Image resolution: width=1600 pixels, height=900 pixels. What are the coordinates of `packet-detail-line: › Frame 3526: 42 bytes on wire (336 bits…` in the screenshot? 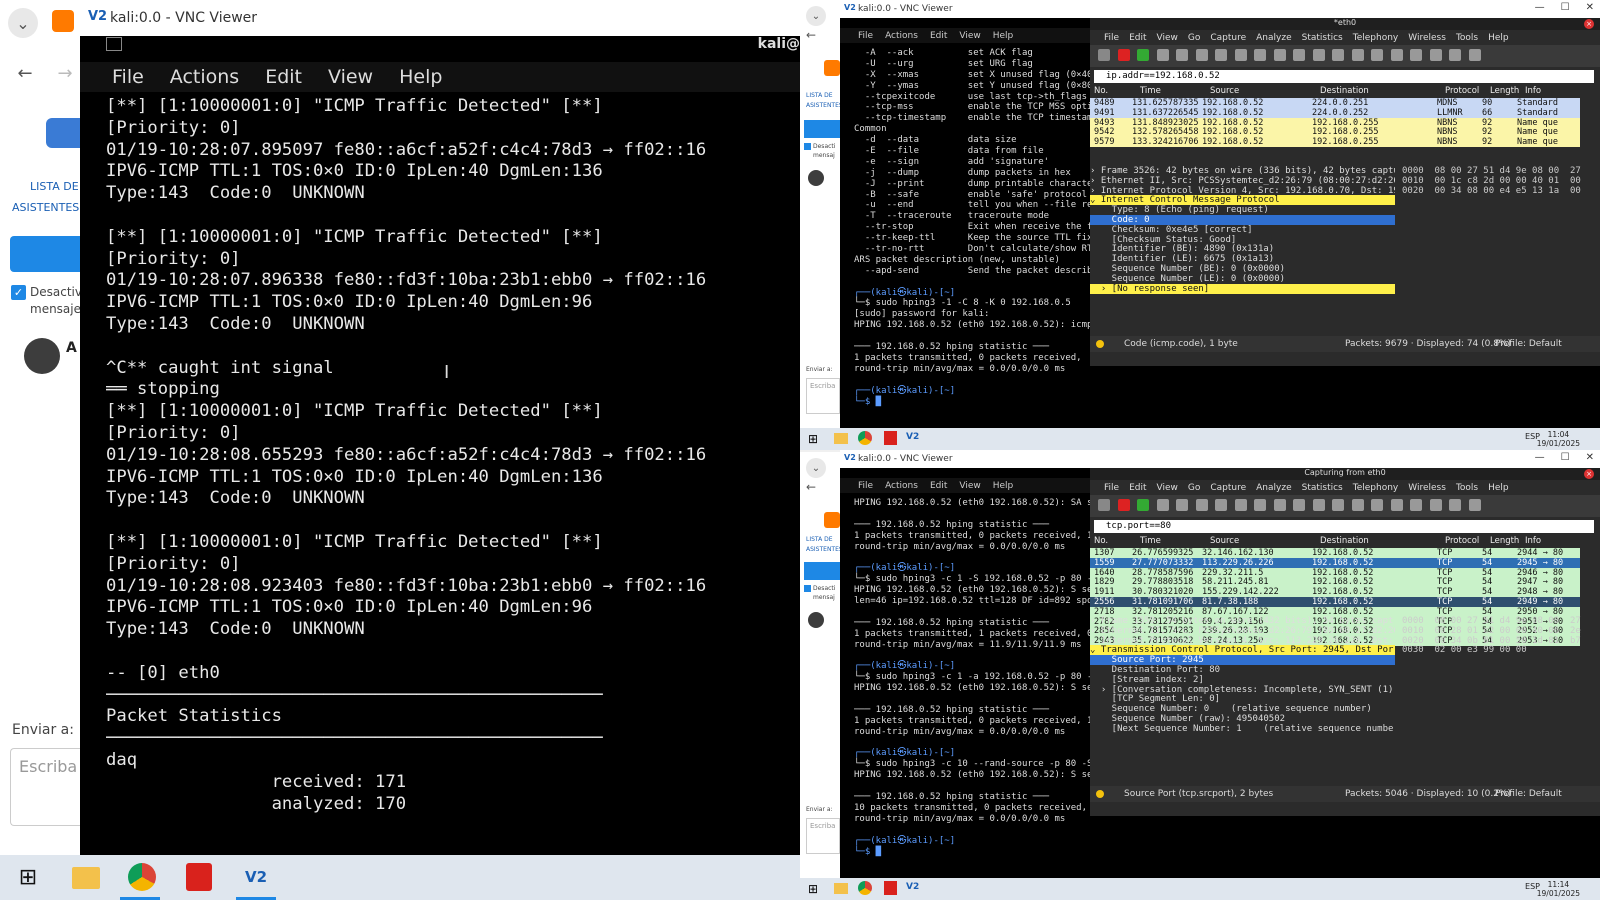 It's located at (1242, 171).